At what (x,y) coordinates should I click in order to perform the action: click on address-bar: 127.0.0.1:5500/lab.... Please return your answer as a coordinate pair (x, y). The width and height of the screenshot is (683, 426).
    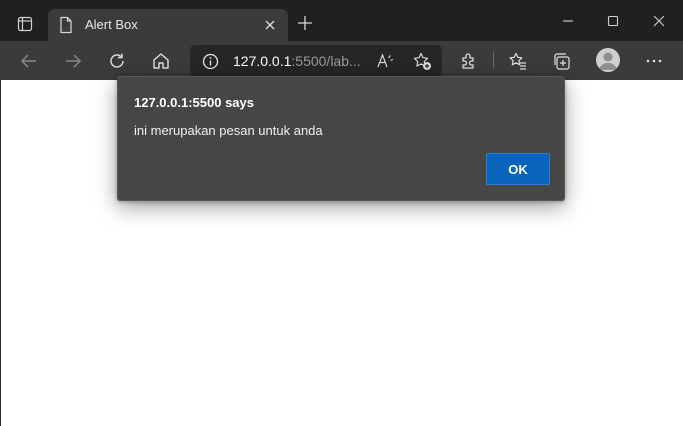
    Looking at the image, I should click on (316, 61).